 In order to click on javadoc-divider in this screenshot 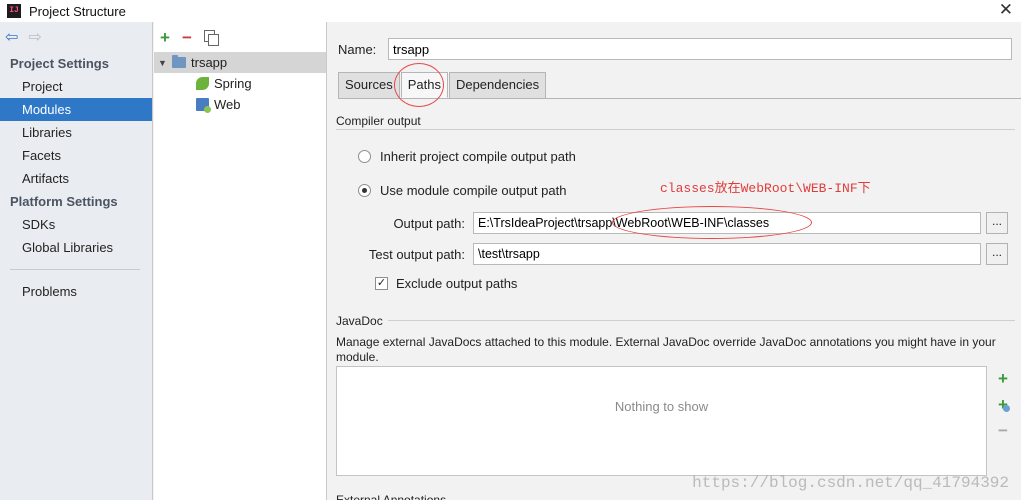, I will do `click(701, 320)`.